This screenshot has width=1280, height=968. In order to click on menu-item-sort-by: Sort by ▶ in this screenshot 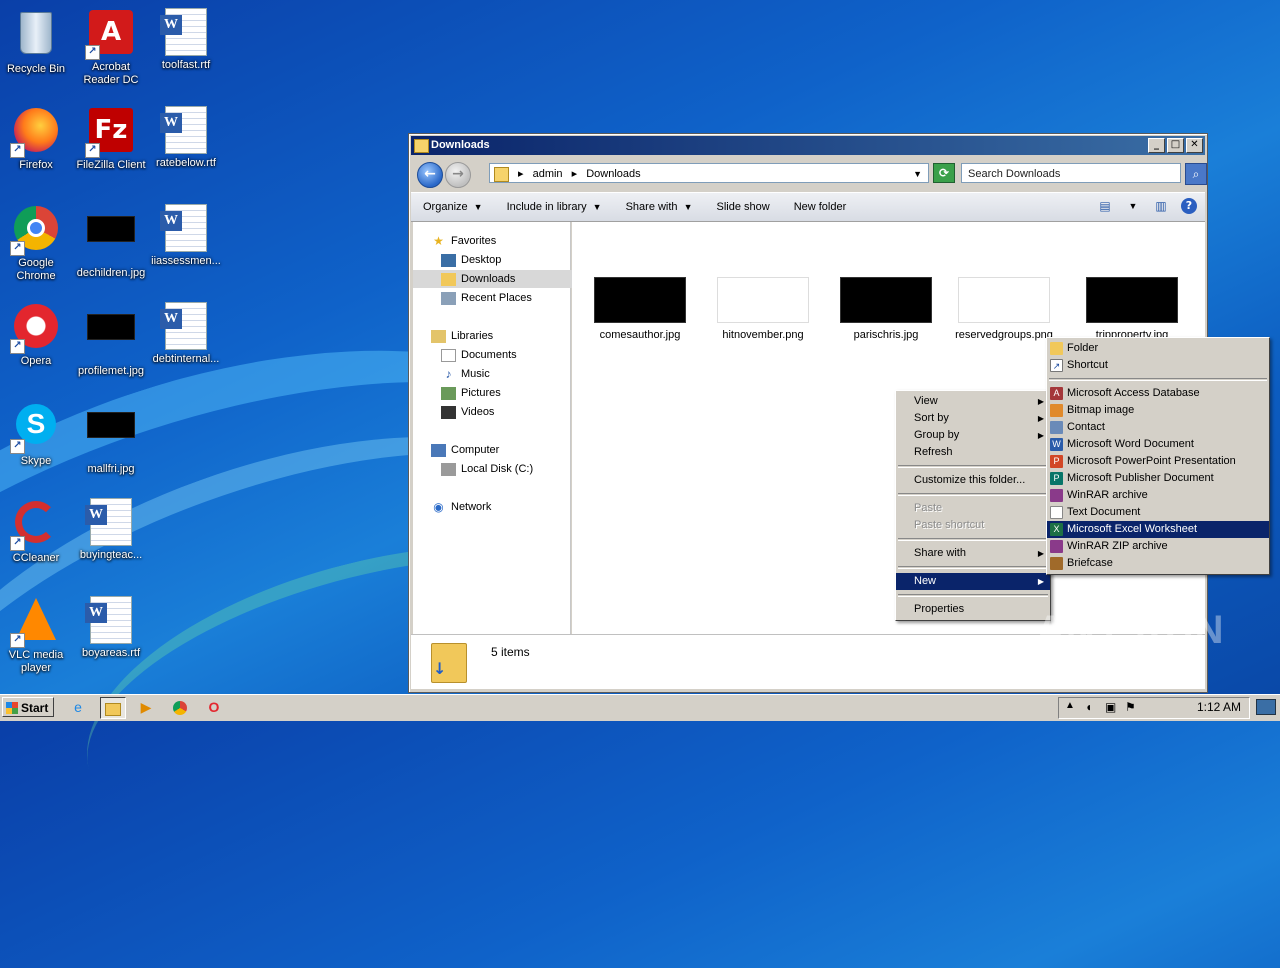, I will do `click(973, 418)`.